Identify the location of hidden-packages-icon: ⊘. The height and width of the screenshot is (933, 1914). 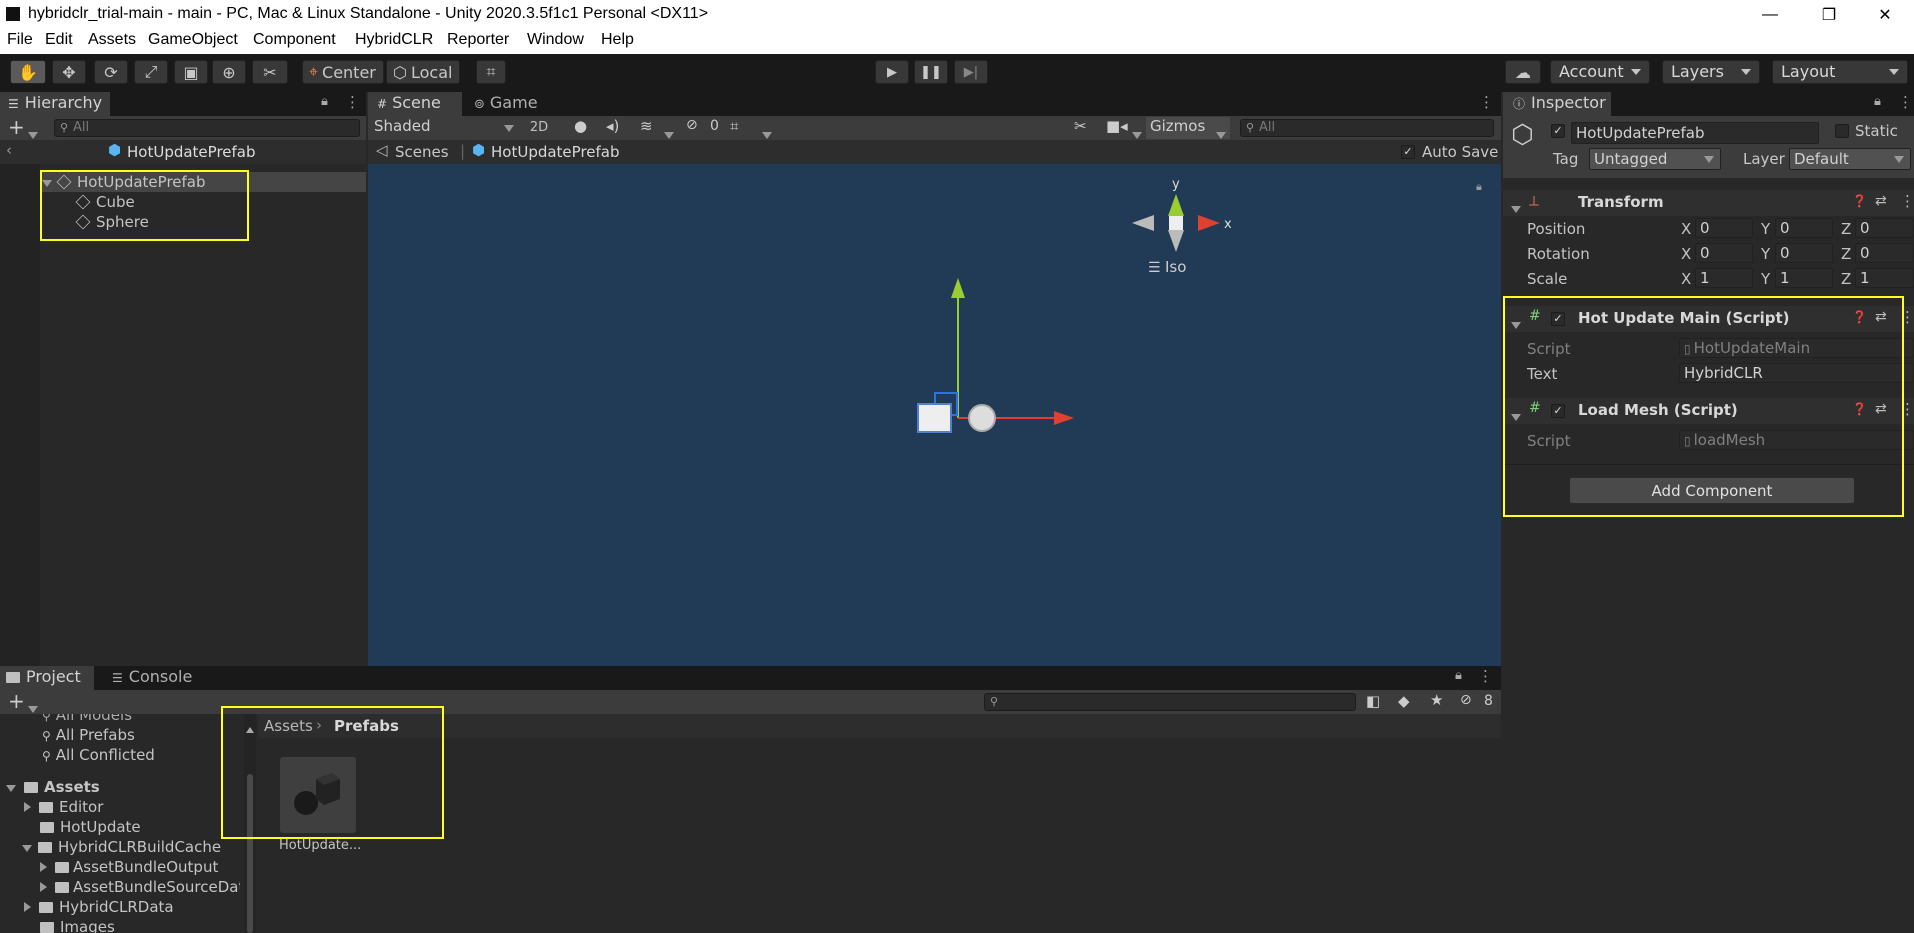
(1466, 700).